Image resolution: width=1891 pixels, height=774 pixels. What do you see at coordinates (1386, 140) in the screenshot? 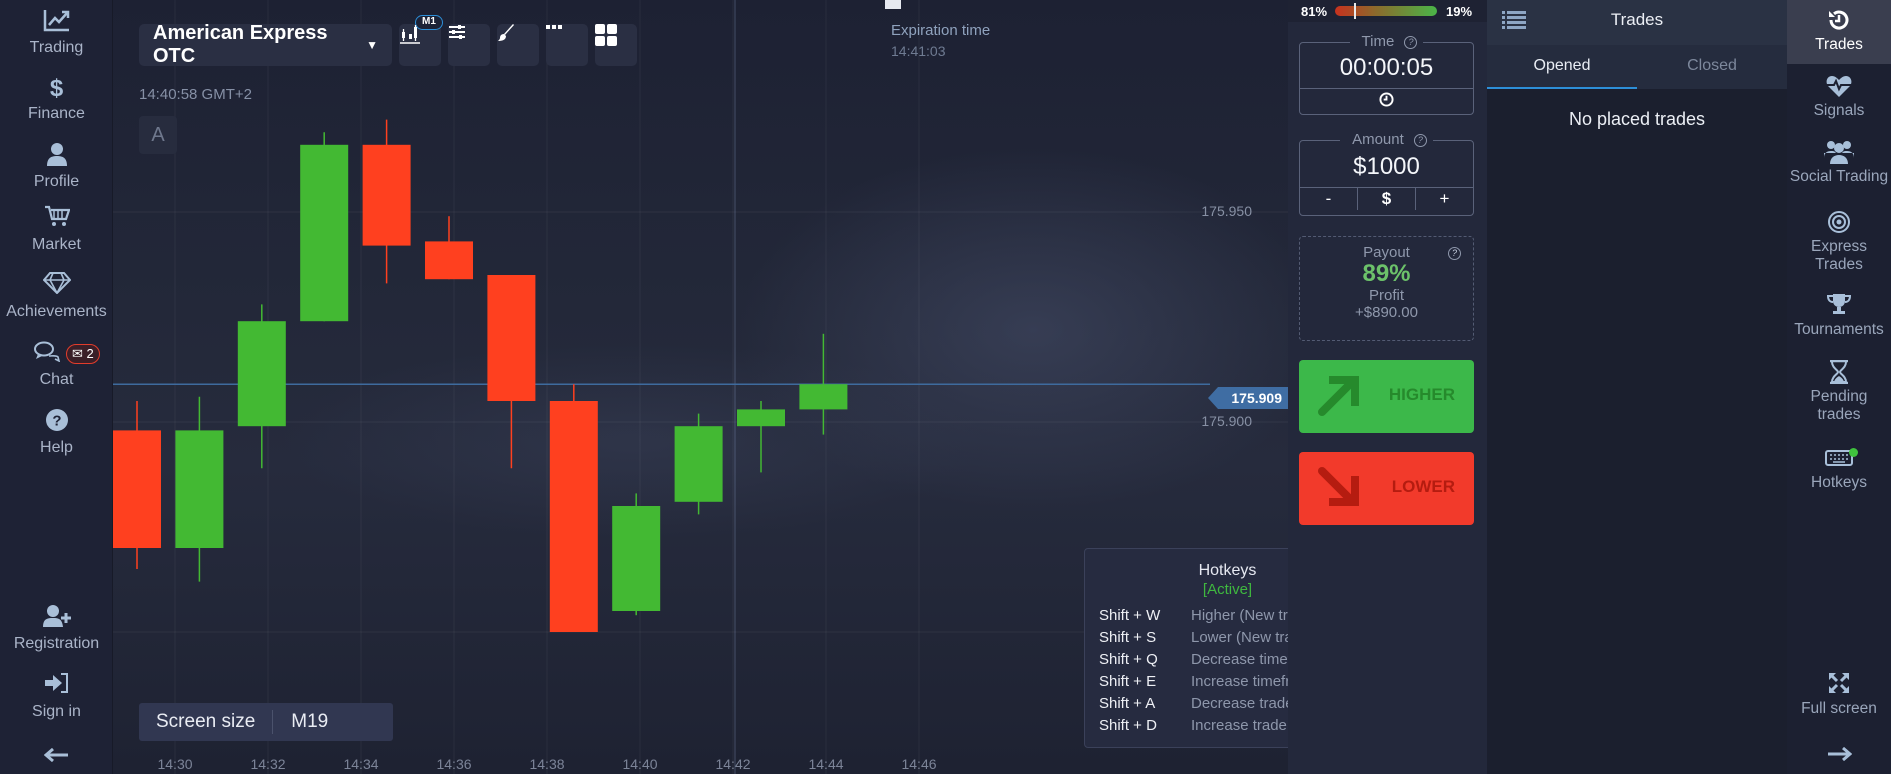
I see `amount-legend: Amount ?` at bounding box center [1386, 140].